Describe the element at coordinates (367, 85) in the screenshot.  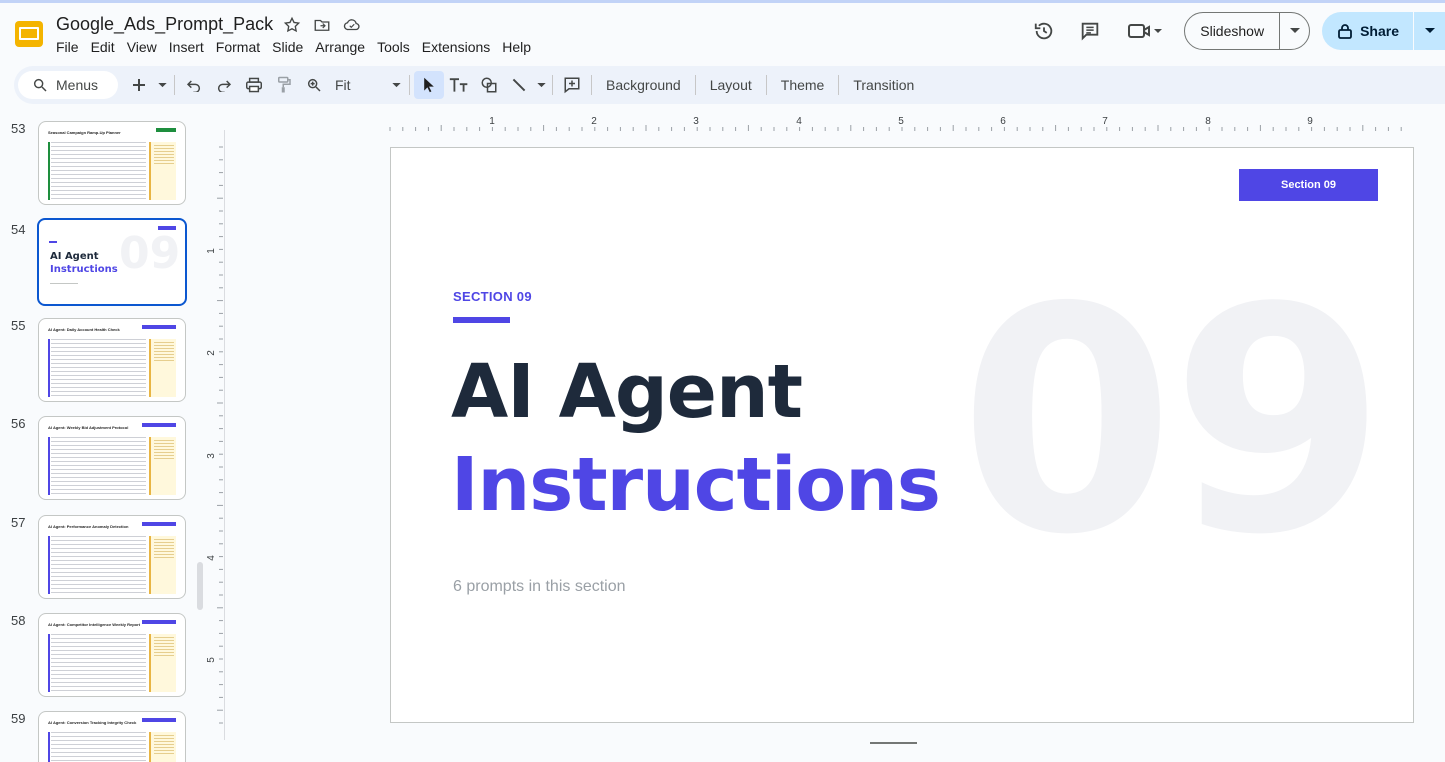
I see `zoom-select: Fit` at that location.